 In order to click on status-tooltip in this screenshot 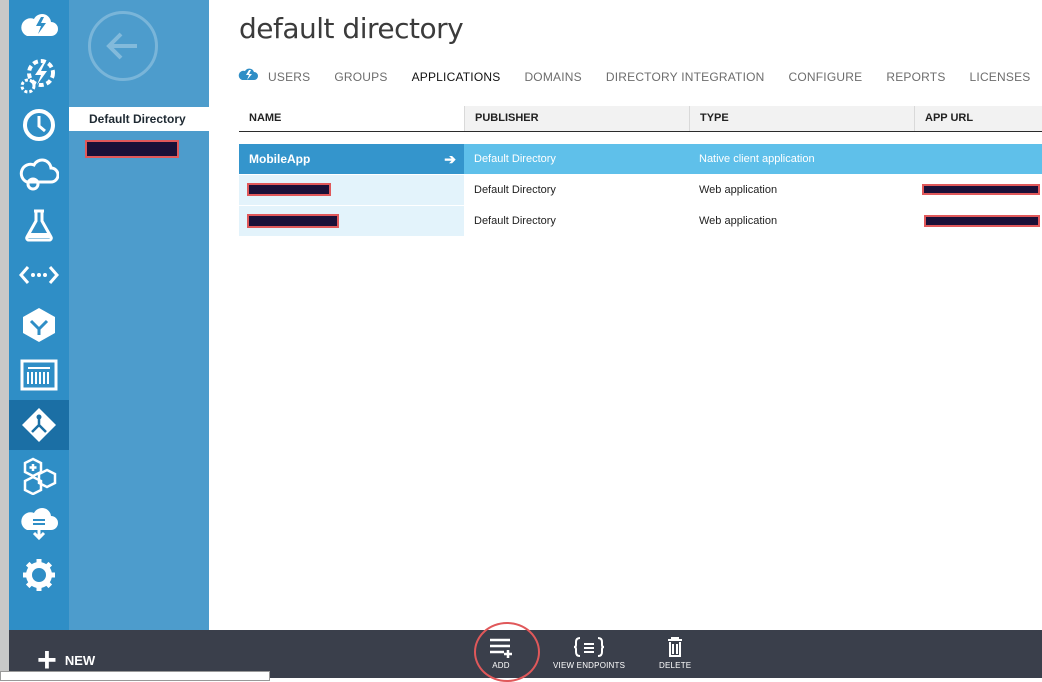, I will do `click(135, 676)`.